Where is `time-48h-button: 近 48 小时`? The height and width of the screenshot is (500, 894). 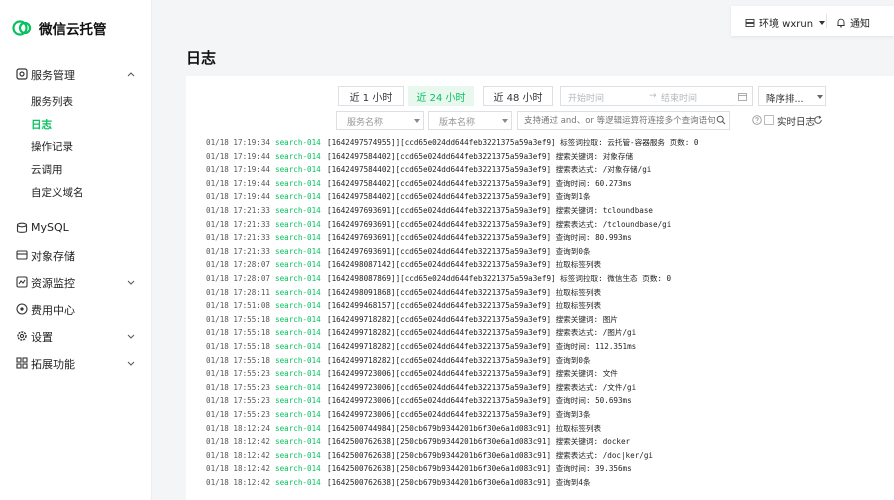
time-48h-button: 近 48 小时 is located at coordinates (518, 96).